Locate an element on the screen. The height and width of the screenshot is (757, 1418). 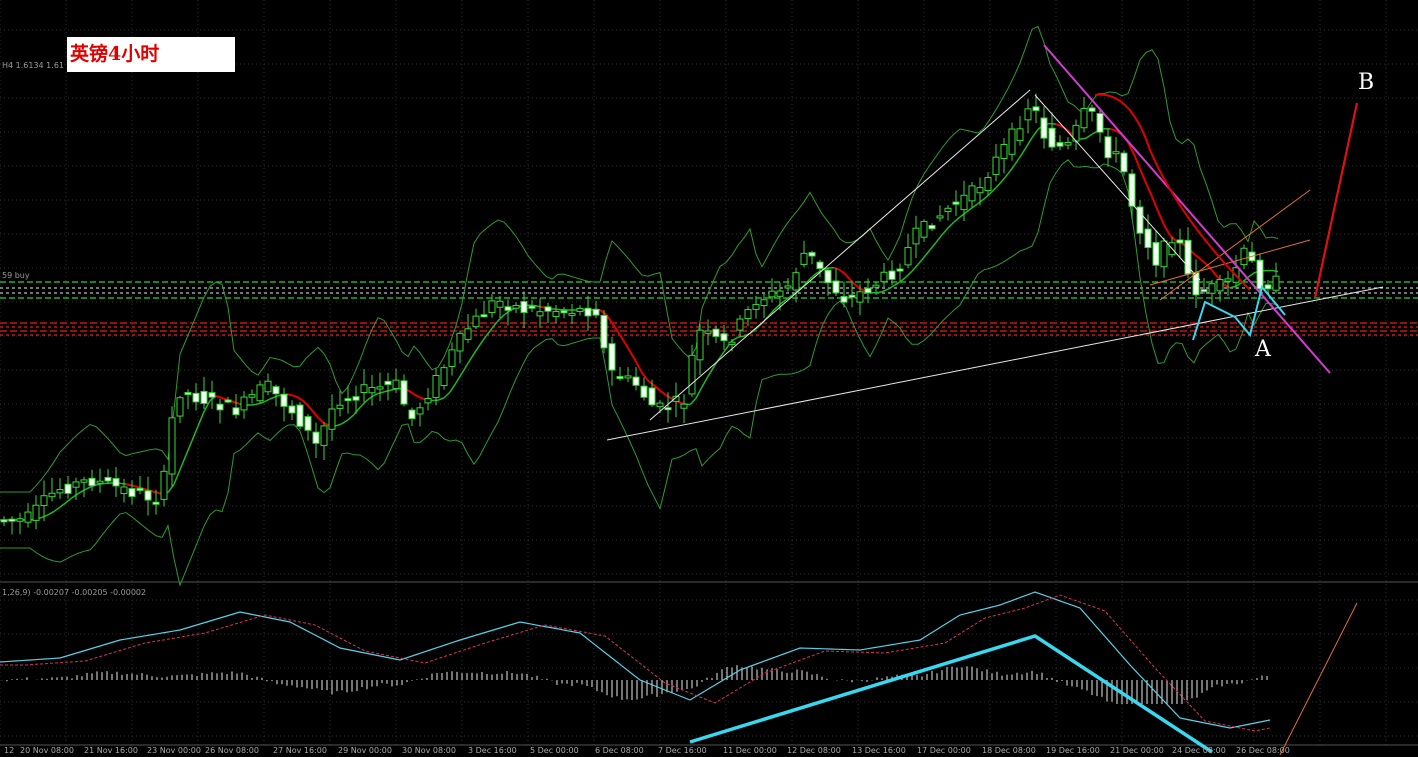
x-tick-label: 30 Nov 08:00 is located at coordinates (429, 750).